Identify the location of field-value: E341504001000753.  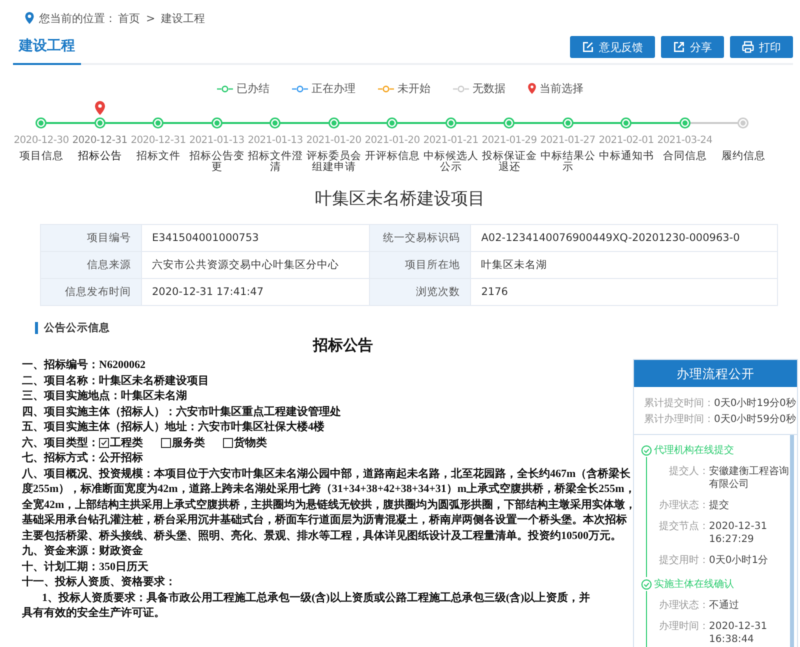
(256, 238).